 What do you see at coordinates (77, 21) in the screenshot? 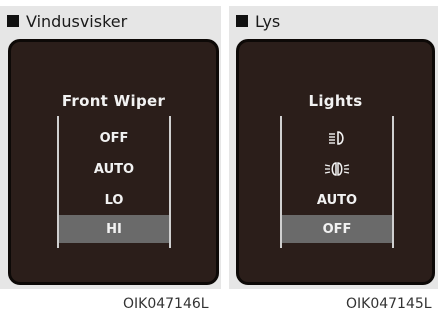
I see `wiper-header-label: Vindusvisker` at bounding box center [77, 21].